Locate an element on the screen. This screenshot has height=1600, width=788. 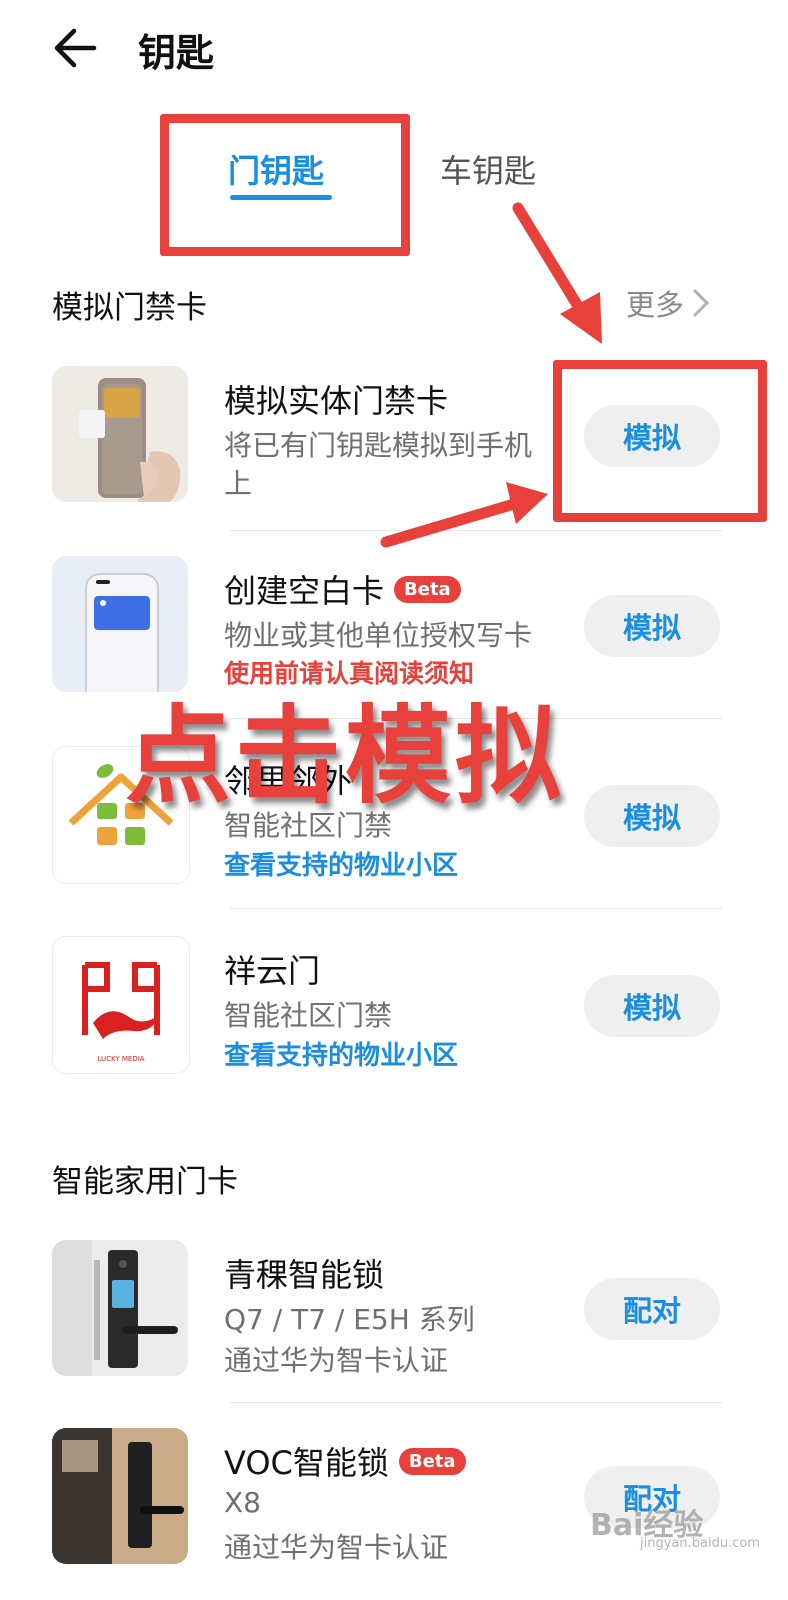
highlight-box-tab is located at coordinates (285, 185).